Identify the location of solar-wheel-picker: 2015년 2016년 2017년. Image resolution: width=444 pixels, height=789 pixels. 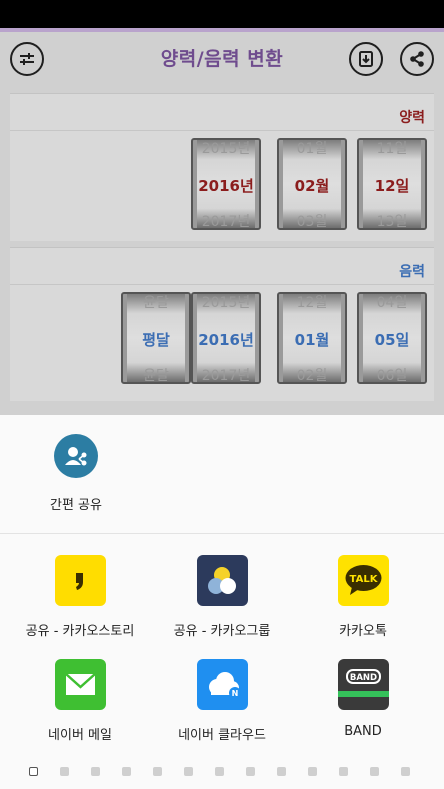
(226, 184).